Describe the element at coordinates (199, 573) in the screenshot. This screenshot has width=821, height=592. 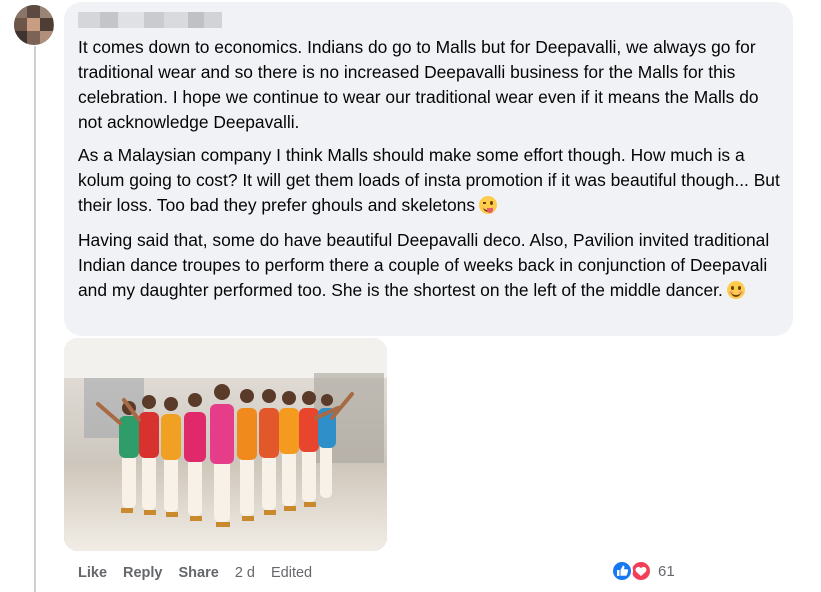
I see `share-button: Share` at that location.